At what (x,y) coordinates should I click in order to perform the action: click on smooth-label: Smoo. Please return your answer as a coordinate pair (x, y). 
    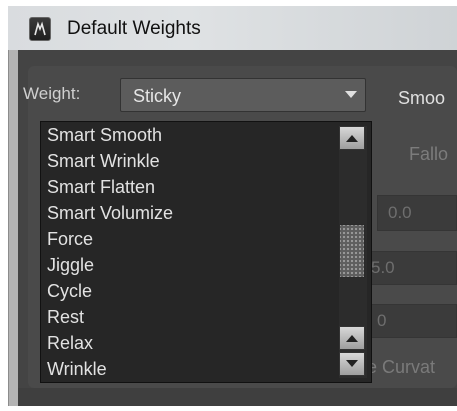
    Looking at the image, I should click on (422, 98).